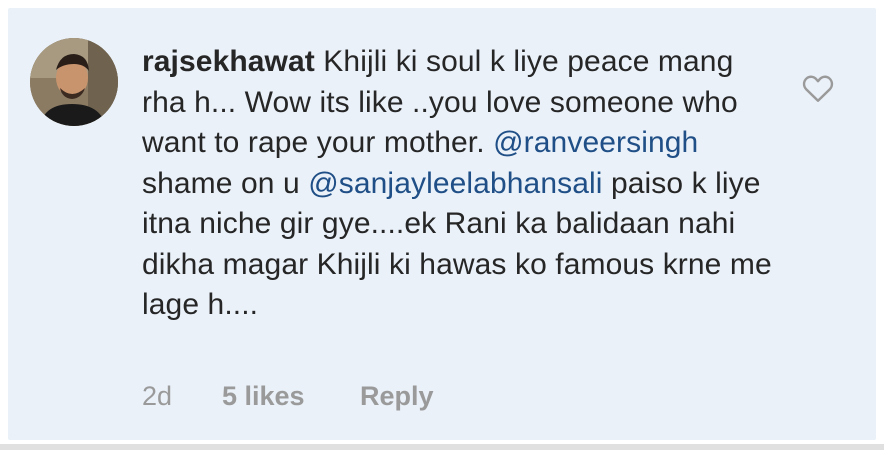 The height and width of the screenshot is (450, 884). What do you see at coordinates (595, 142) in the screenshot?
I see `mention-ranveersingh: @ranveersingh` at bounding box center [595, 142].